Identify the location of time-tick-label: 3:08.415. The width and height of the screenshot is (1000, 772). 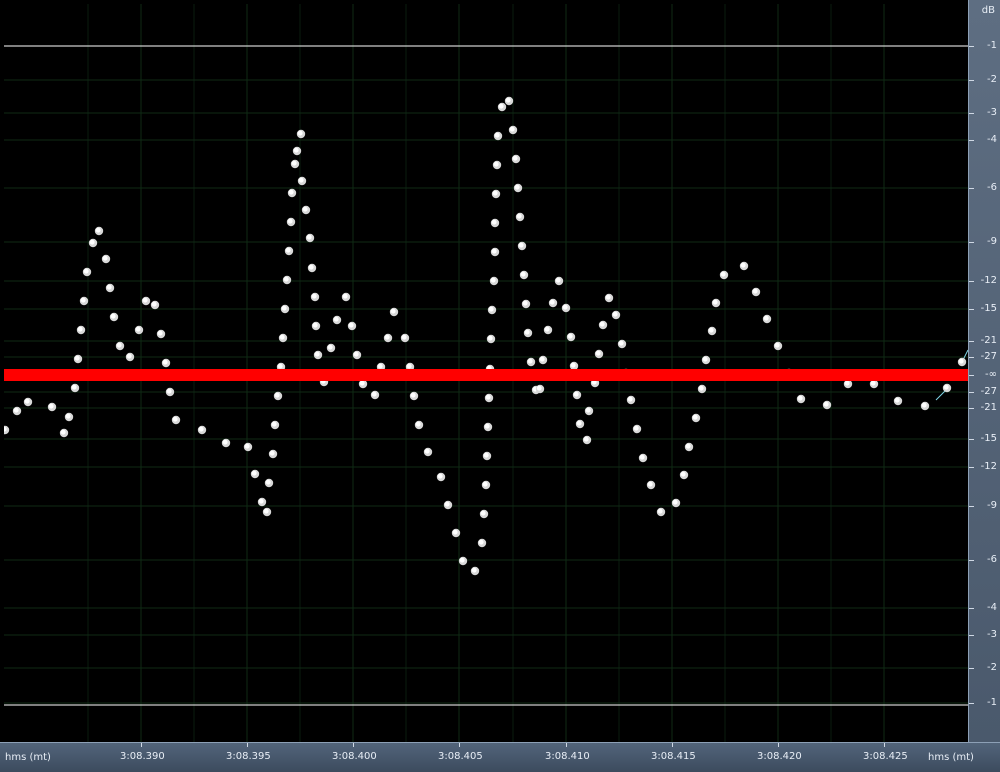
(673, 756).